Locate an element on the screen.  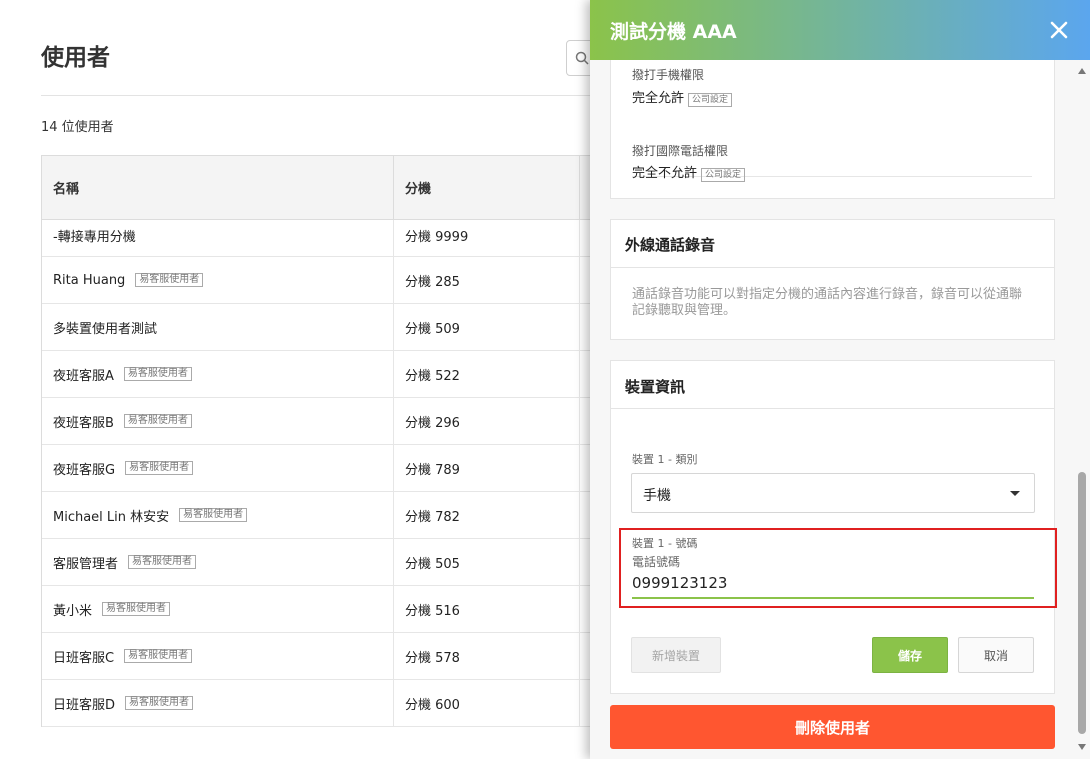
user-name-cell: 日班客服D 易客服使用者 is located at coordinates (218, 703).